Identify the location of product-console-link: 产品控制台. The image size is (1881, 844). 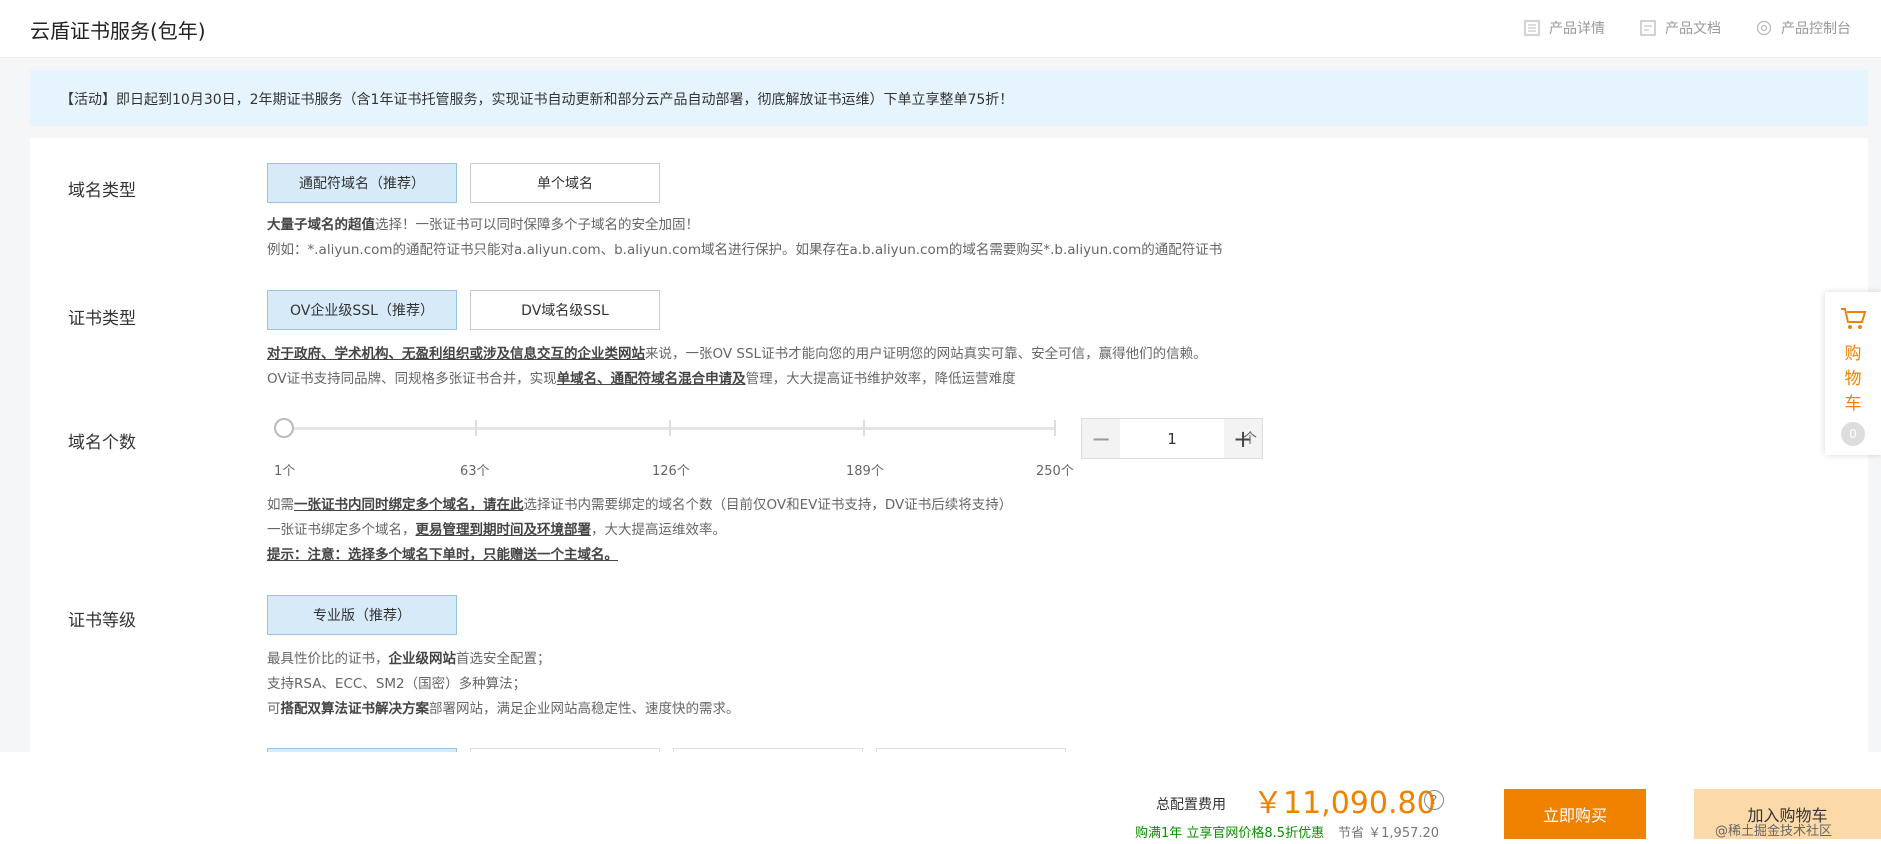
(1803, 28).